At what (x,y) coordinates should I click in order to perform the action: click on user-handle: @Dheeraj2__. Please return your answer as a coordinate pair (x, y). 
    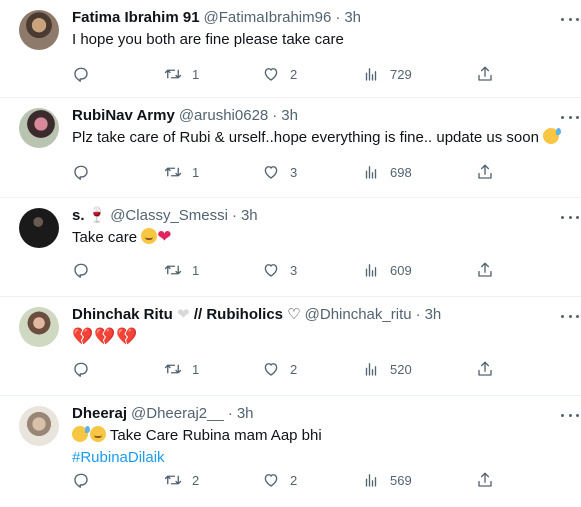
    Looking at the image, I should click on (177, 414).